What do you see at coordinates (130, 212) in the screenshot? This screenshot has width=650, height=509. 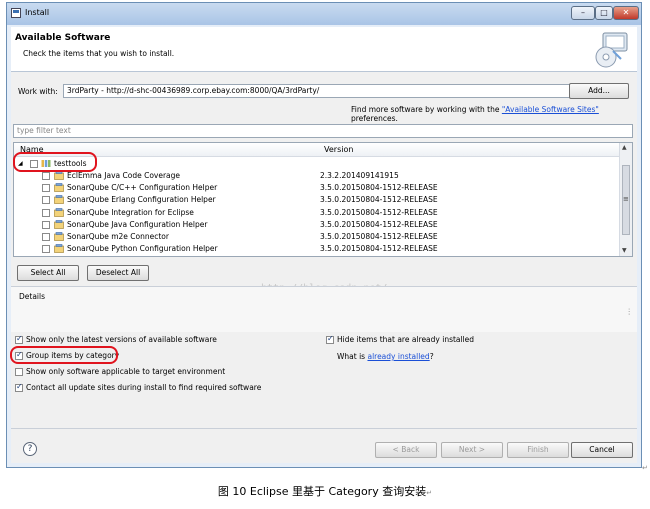 I see `item-name: SonarQube Integration for Eclipse` at bounding box center [130, 212].